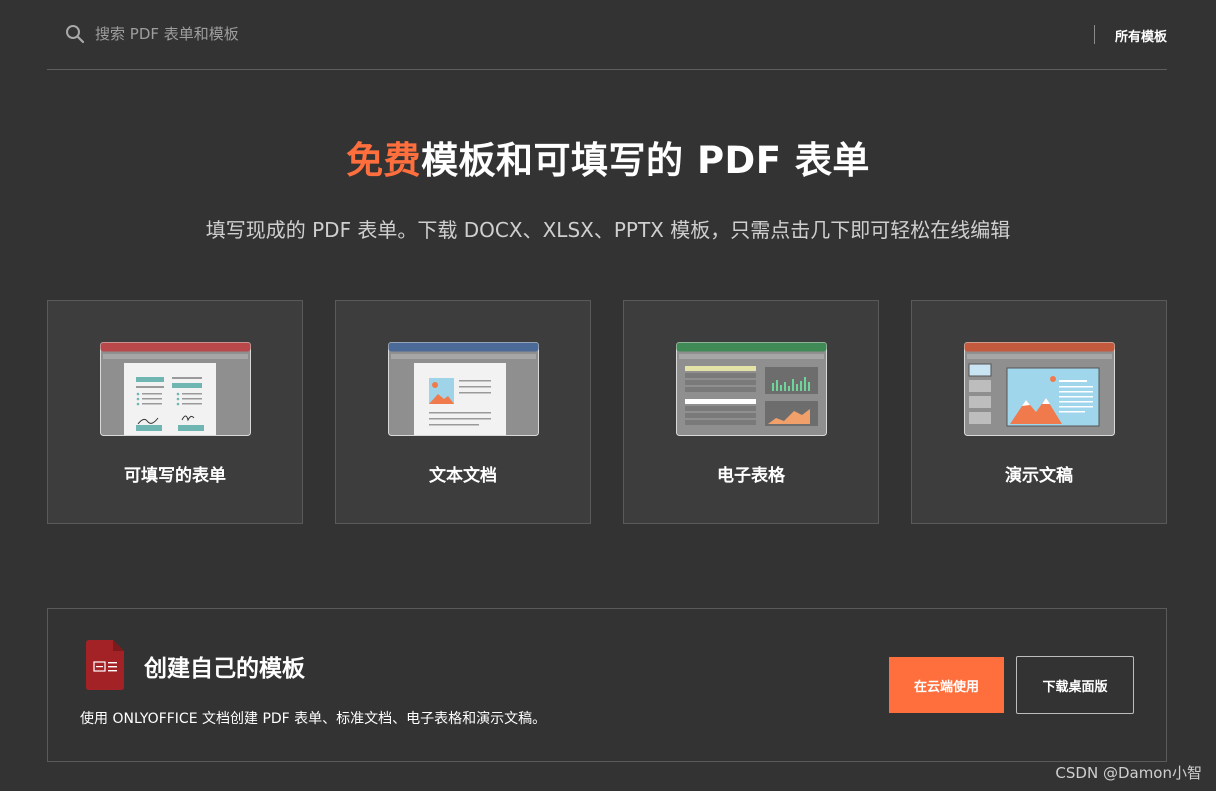 This screenshot has height=791, width=1216. What do you see at coordinates (751, 476) in the screenshot?
I see `category-label: 电子表格` at bounding box center [751, 476].